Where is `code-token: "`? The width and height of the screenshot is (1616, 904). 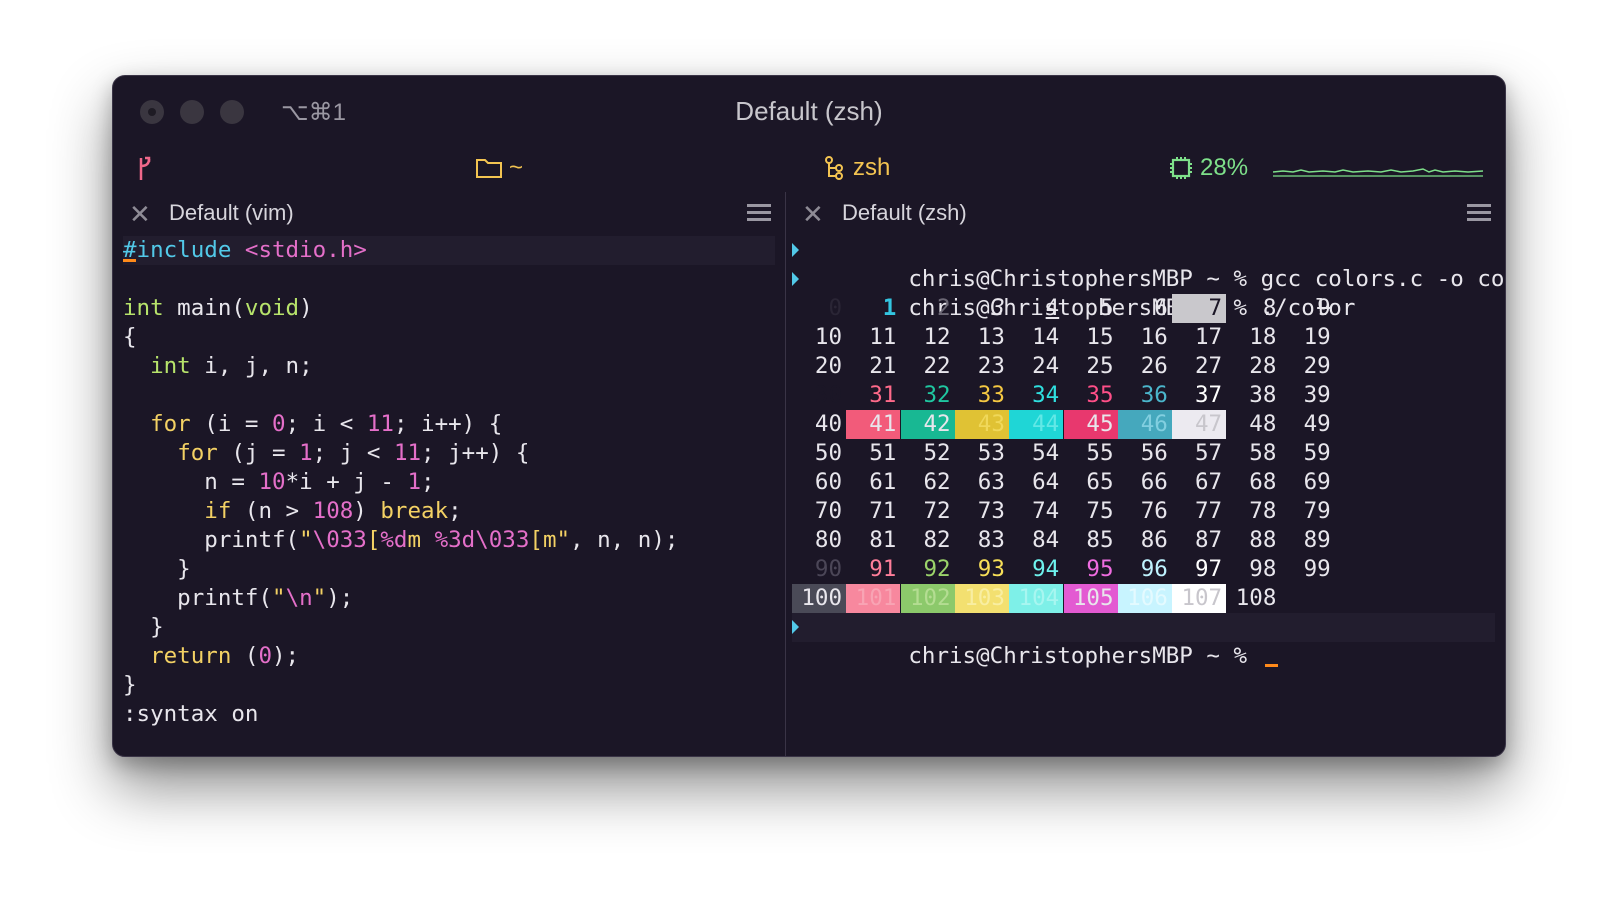 code-token: " is located at coordinates (306, 540).